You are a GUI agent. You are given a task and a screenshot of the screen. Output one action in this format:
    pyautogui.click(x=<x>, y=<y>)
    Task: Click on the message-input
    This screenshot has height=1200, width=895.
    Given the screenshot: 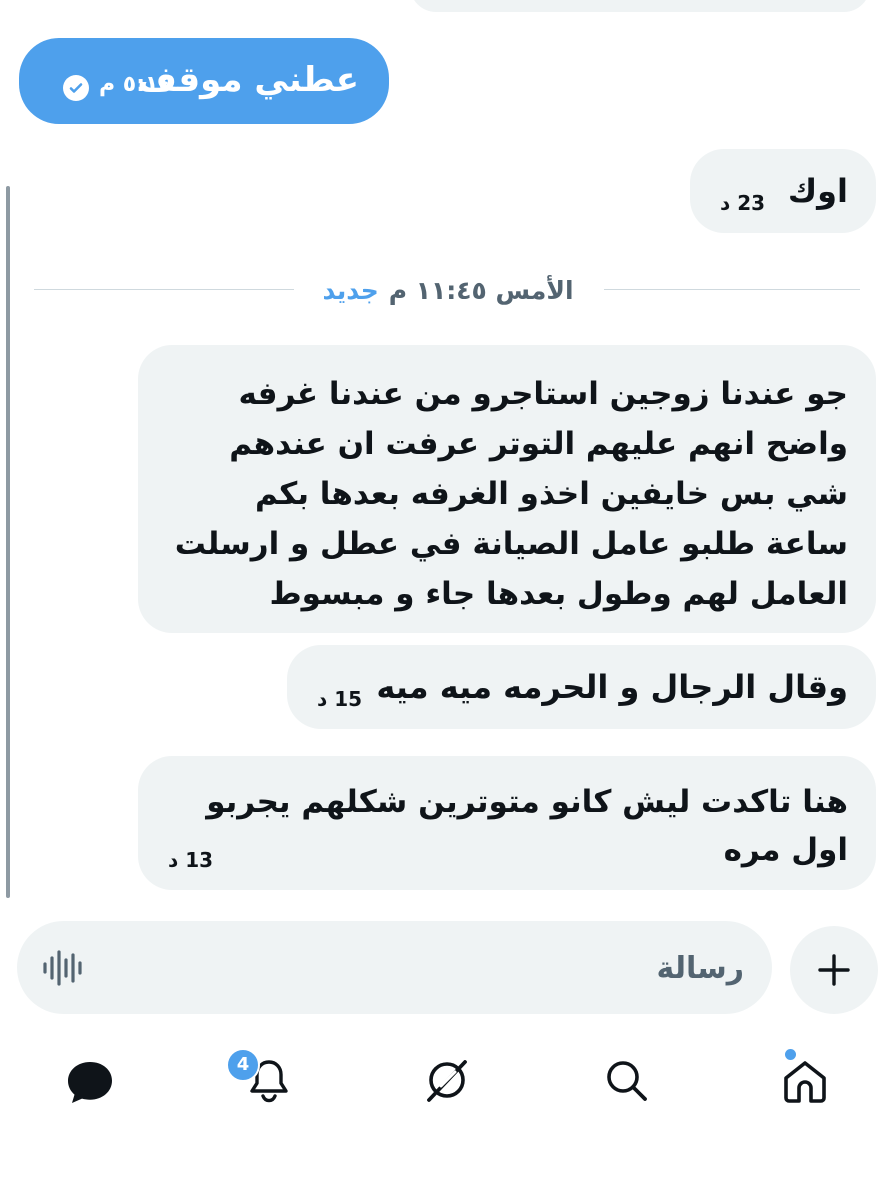 What is the action you would take?
    pyautogui.click(x=426, y=968)
    